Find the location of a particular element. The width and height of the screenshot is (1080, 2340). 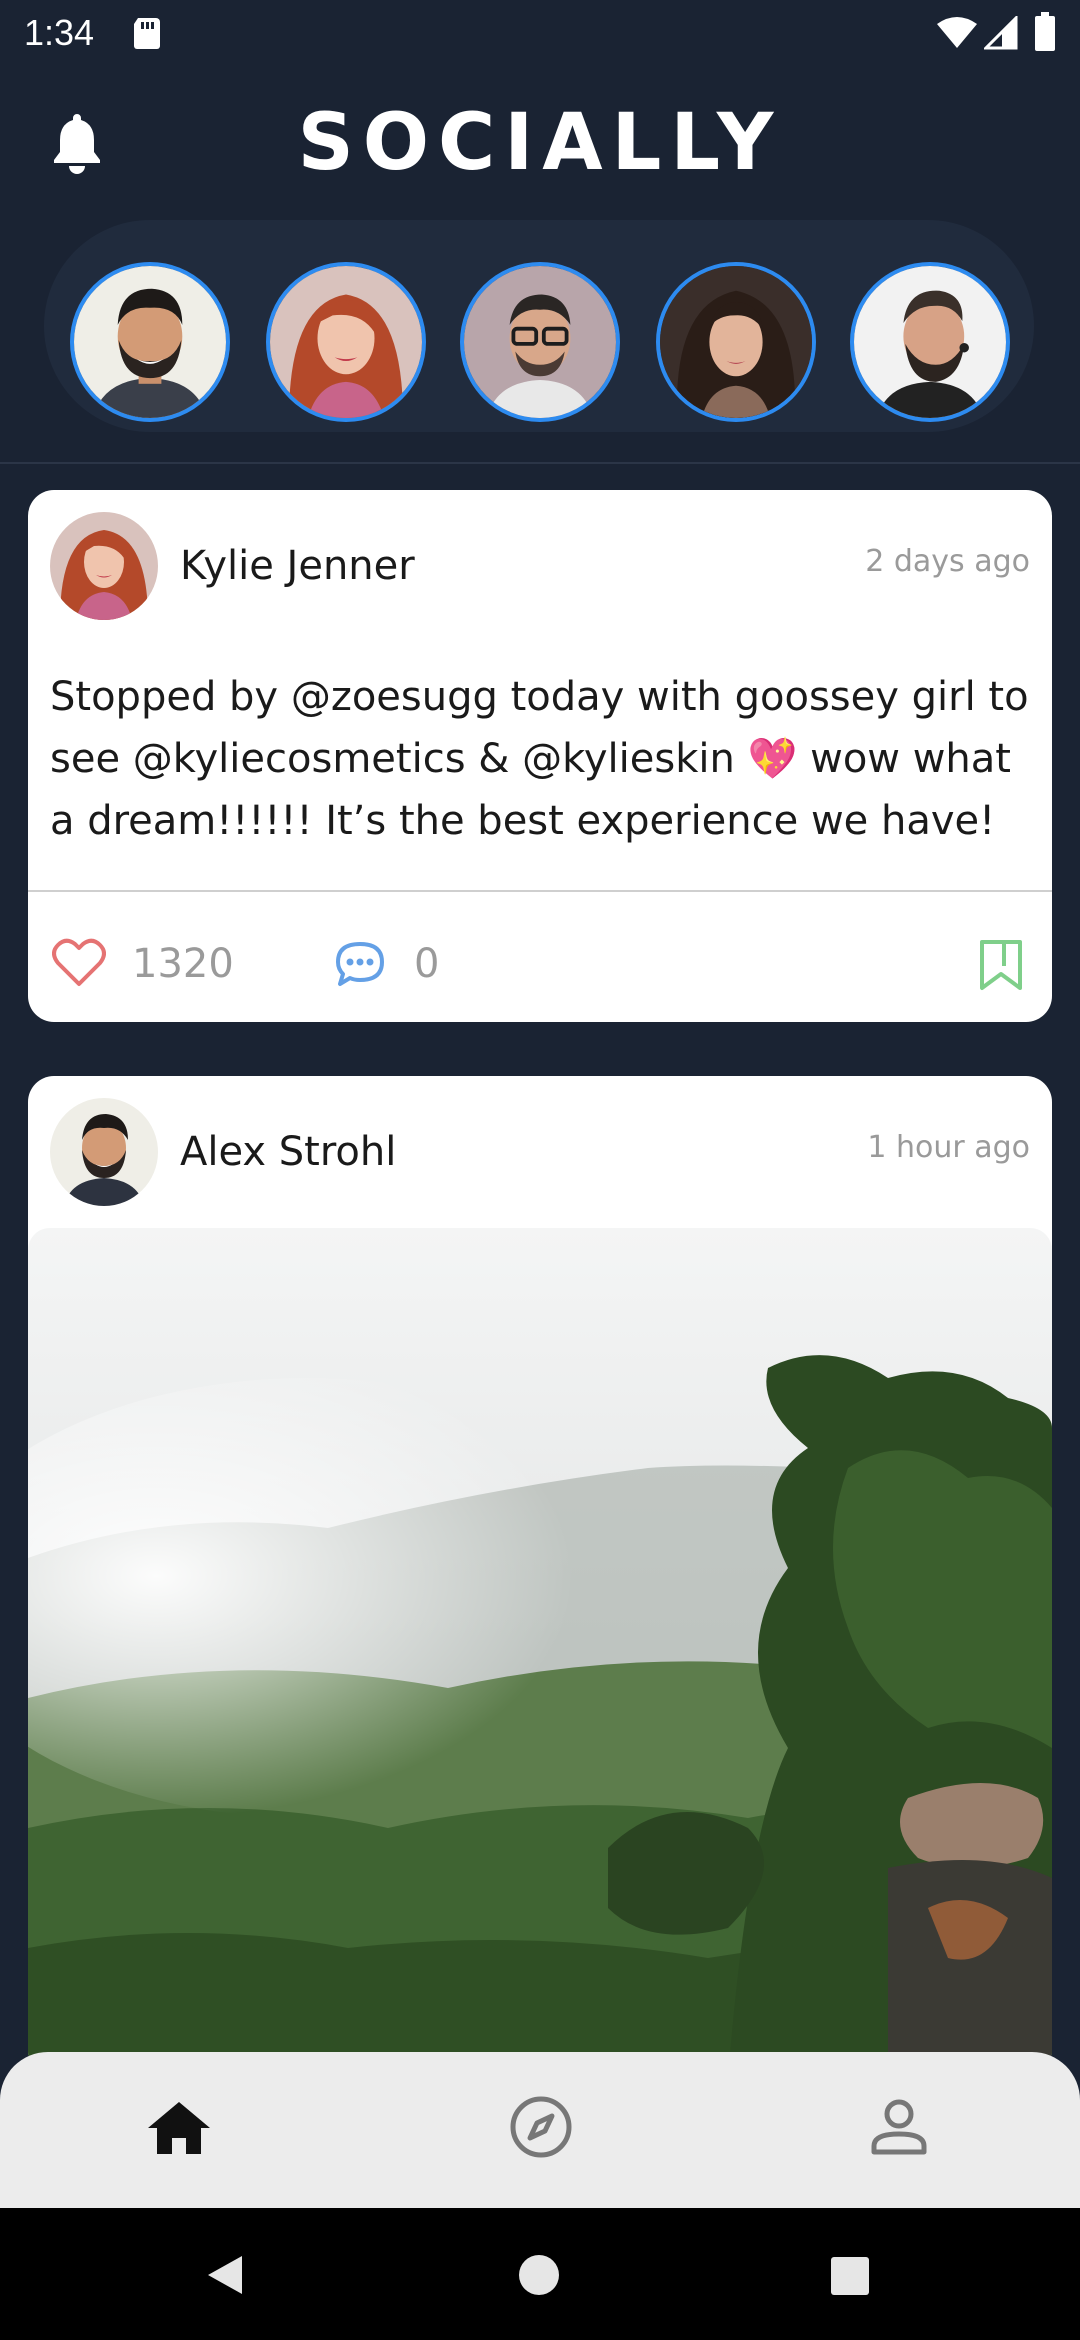

battery-icon is located at coordinates (1045, 31).